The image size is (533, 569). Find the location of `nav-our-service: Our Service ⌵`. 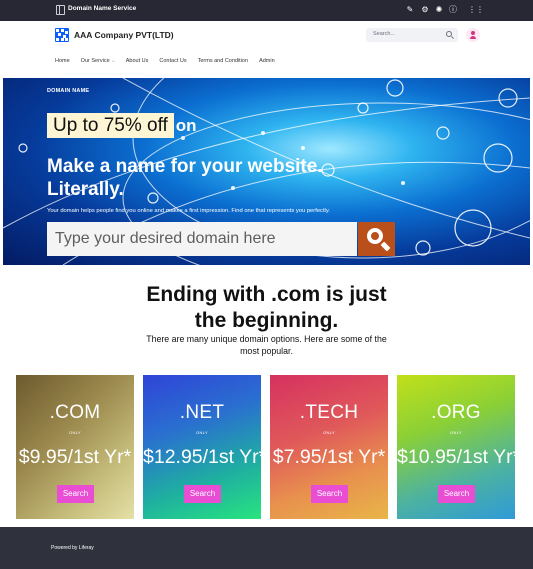

nav-our-service: Our Service ⌵ is located at coordinates (98, 63).